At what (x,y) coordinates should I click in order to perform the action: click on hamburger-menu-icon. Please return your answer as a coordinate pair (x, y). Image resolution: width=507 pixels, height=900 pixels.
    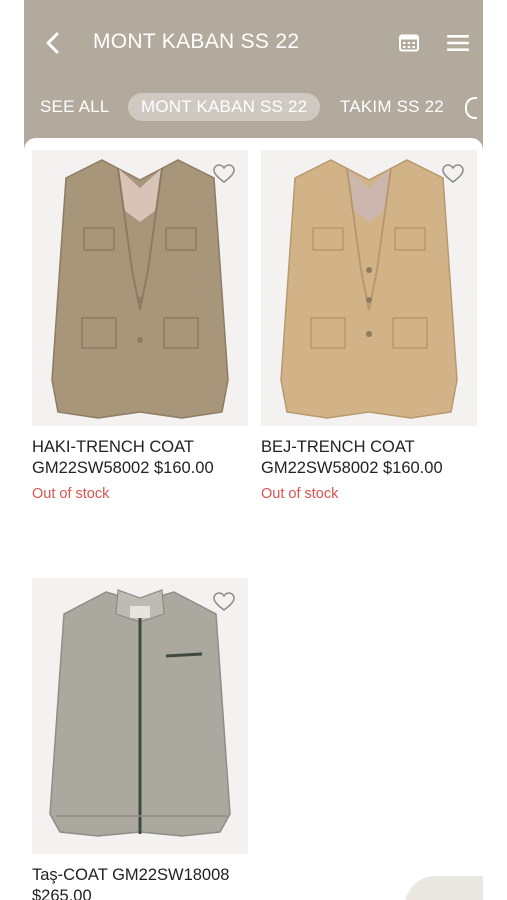
    Looking at the image, I should click on (458, 43).